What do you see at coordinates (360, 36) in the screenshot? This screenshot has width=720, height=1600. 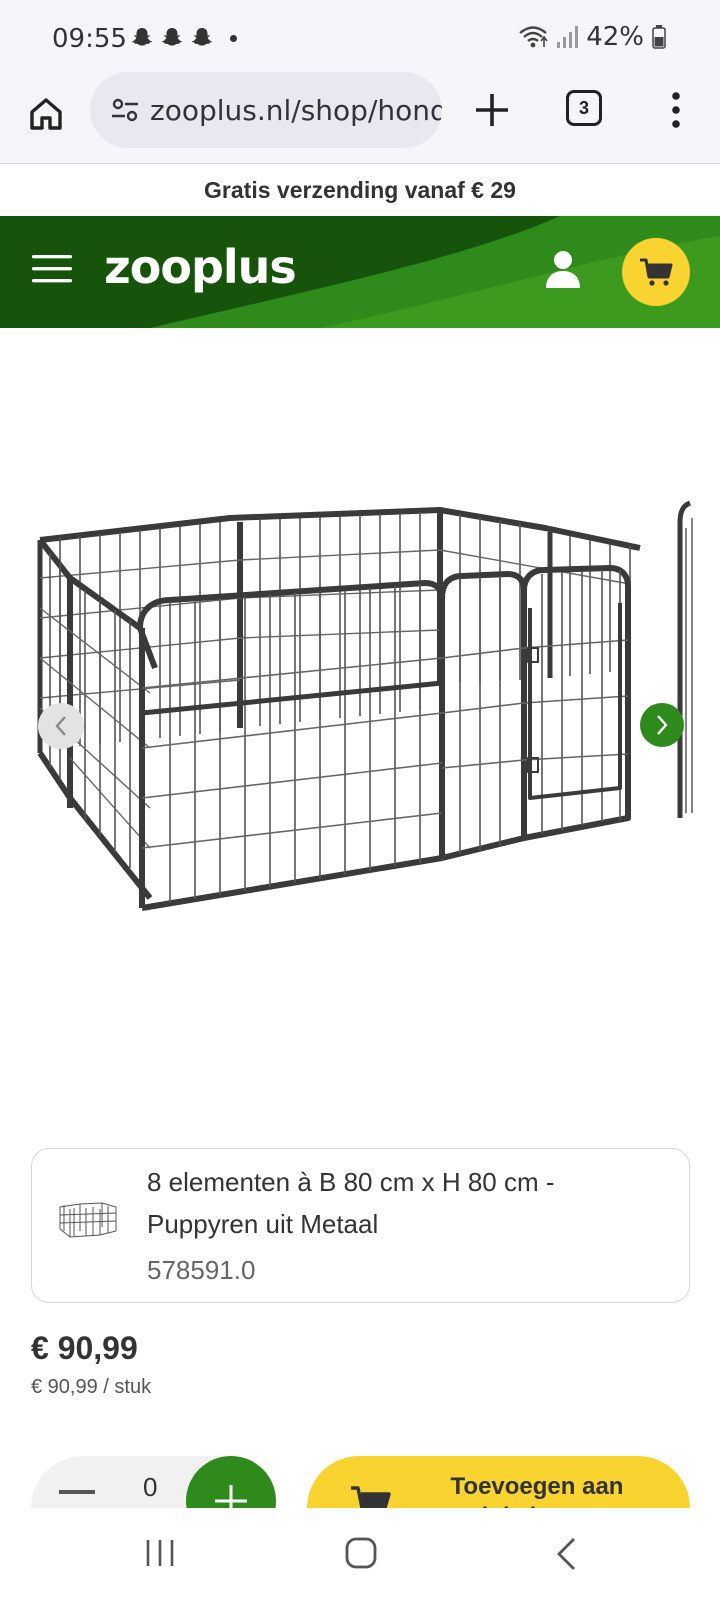 I see `status-bar: 09:55 42%` at bounding box center [360, 36].